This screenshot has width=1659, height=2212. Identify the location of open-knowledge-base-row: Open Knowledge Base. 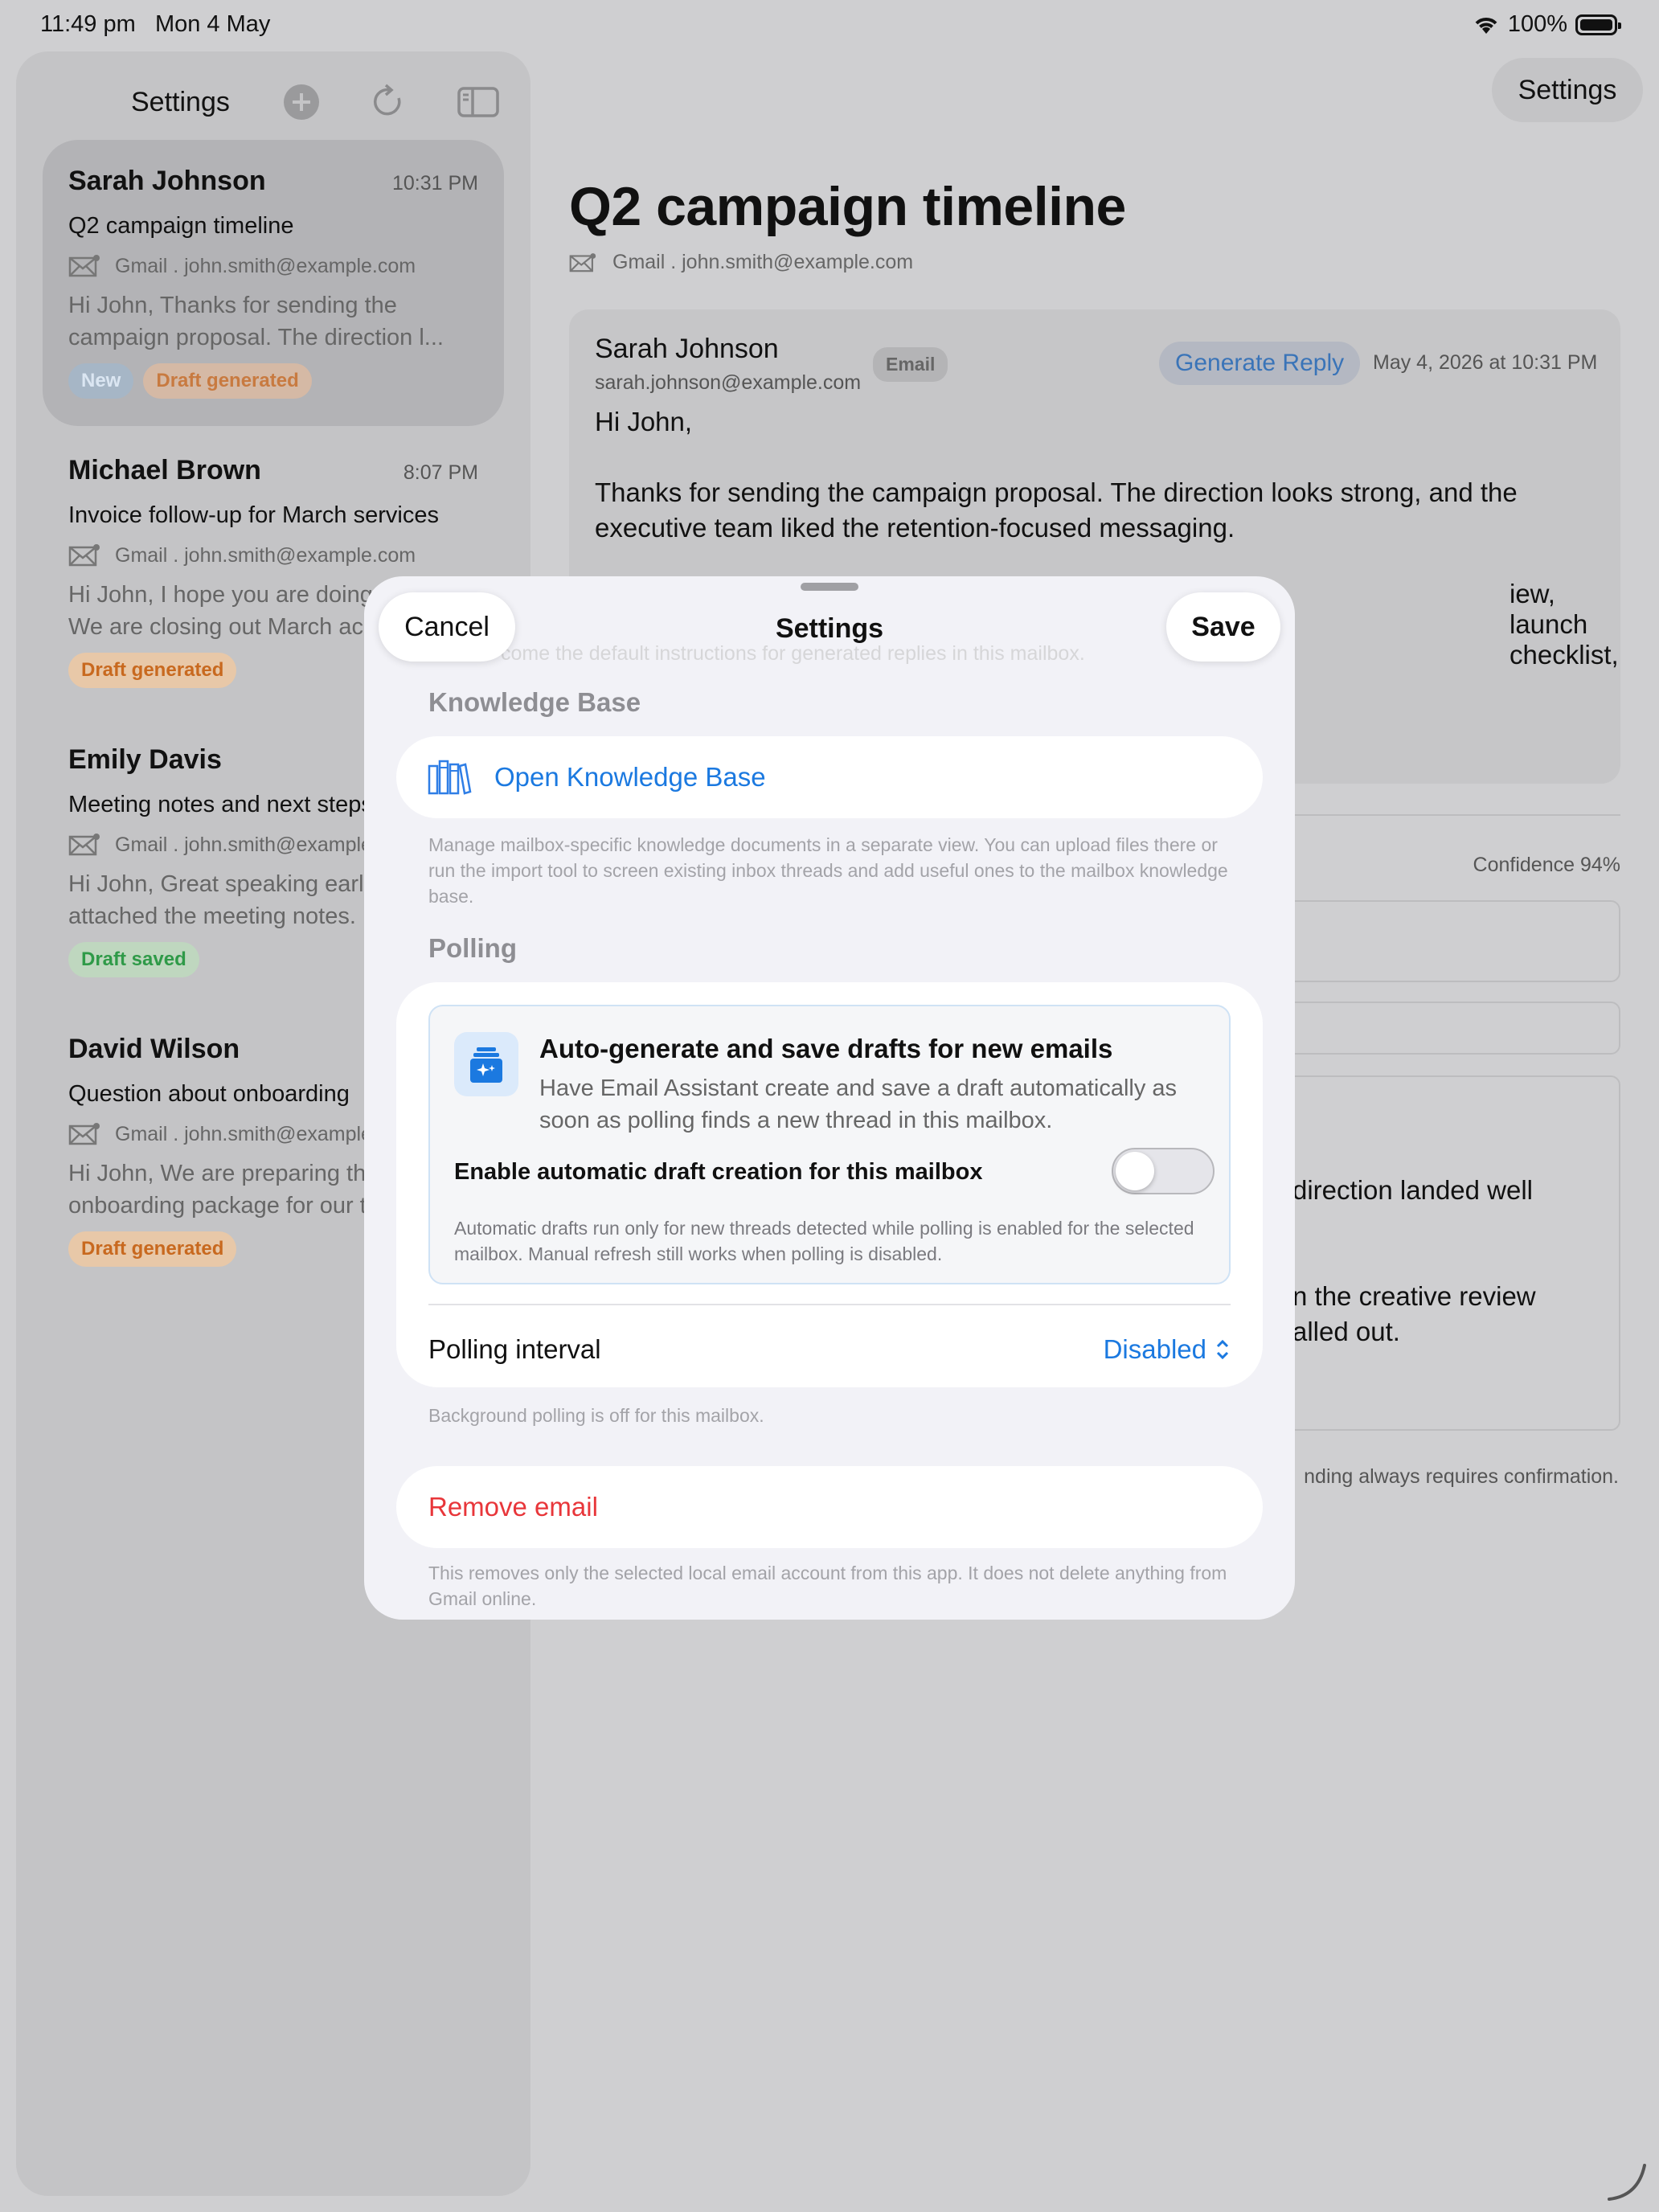
(829, 777).